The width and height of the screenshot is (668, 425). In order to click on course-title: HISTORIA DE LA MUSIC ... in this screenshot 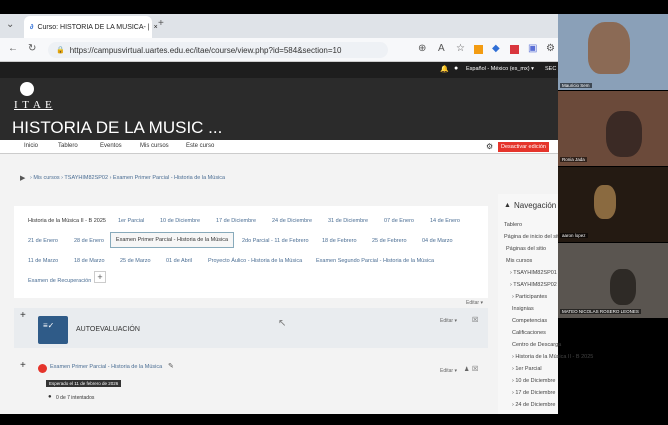, I will do `click(117, 127)`.